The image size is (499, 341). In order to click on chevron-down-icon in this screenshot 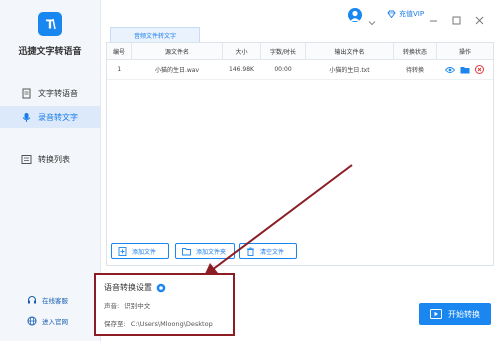, I will do `click(372, 20)`.